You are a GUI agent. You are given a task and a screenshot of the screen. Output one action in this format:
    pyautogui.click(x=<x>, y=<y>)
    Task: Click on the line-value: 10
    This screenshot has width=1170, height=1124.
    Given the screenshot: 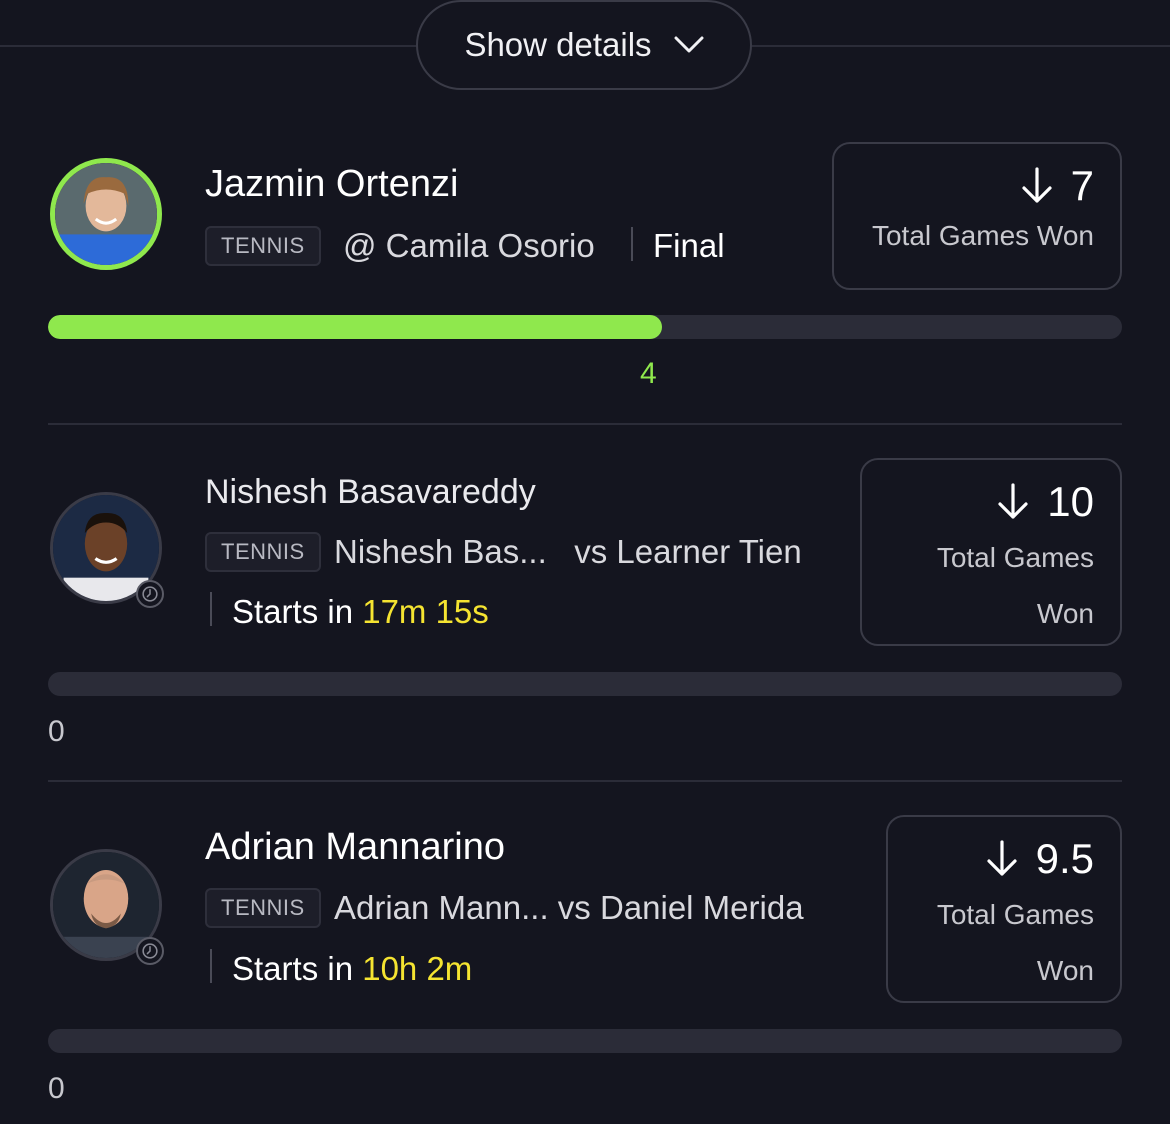 What is the action you would take?
    pyautogui.click(x=1070, y=501)
    